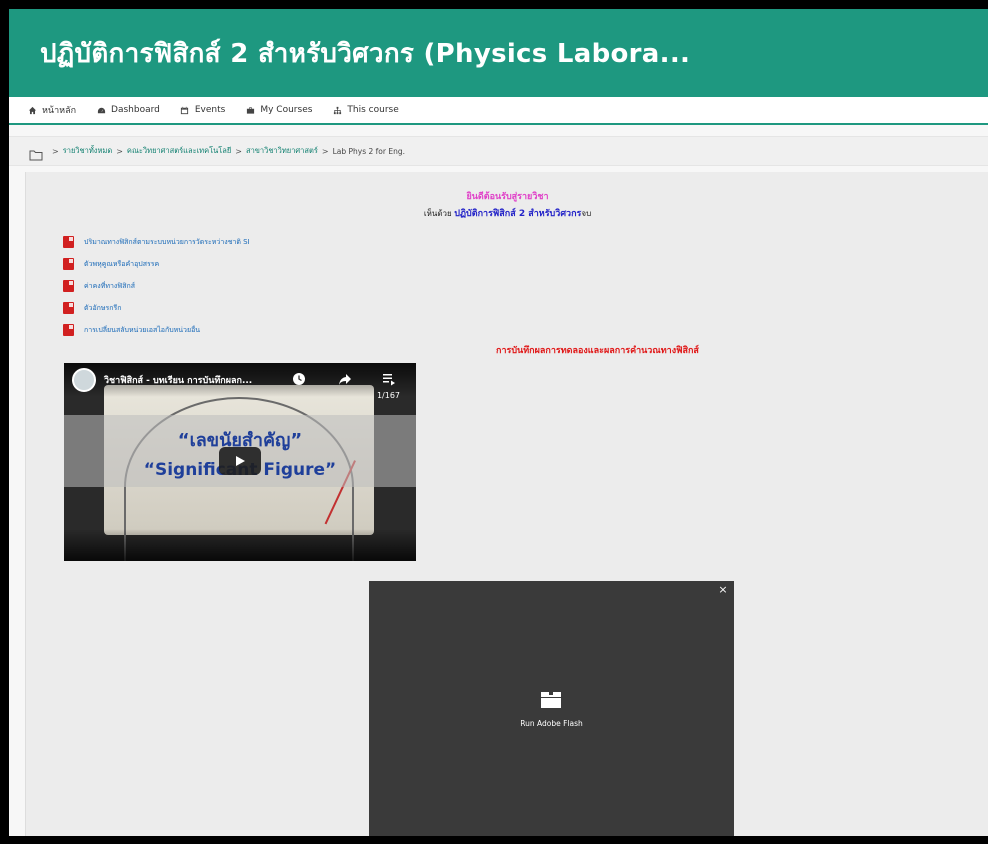 Image resolution: width=988 pixels, height=844 pixels. Describe the element at coordinates (551, 723) in the screenshot. I see `run-adobe-flash-link: Run Adobe Flash` at that location.